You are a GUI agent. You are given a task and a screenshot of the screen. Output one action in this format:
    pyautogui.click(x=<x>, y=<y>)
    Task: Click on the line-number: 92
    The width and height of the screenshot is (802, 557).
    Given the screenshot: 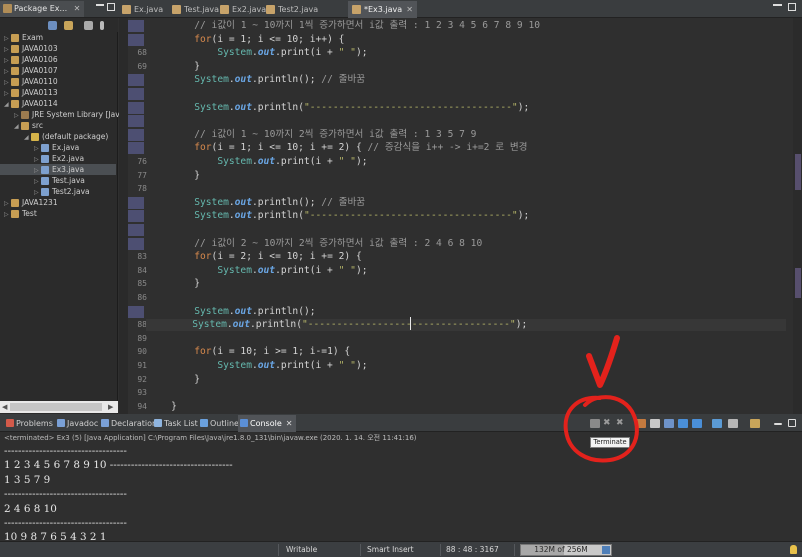 What is the action you would take?
    pyautogui.click(x=142, y=379)
    